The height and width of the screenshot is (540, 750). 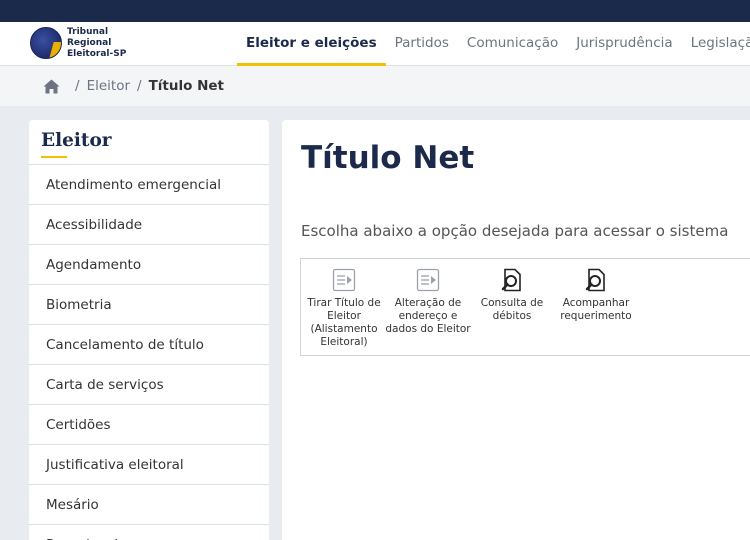 What do you see at coordinates (186, 86) in the screenshot?
I see `breadcrumb-current: Título Net` at bounding box center [186, 86].